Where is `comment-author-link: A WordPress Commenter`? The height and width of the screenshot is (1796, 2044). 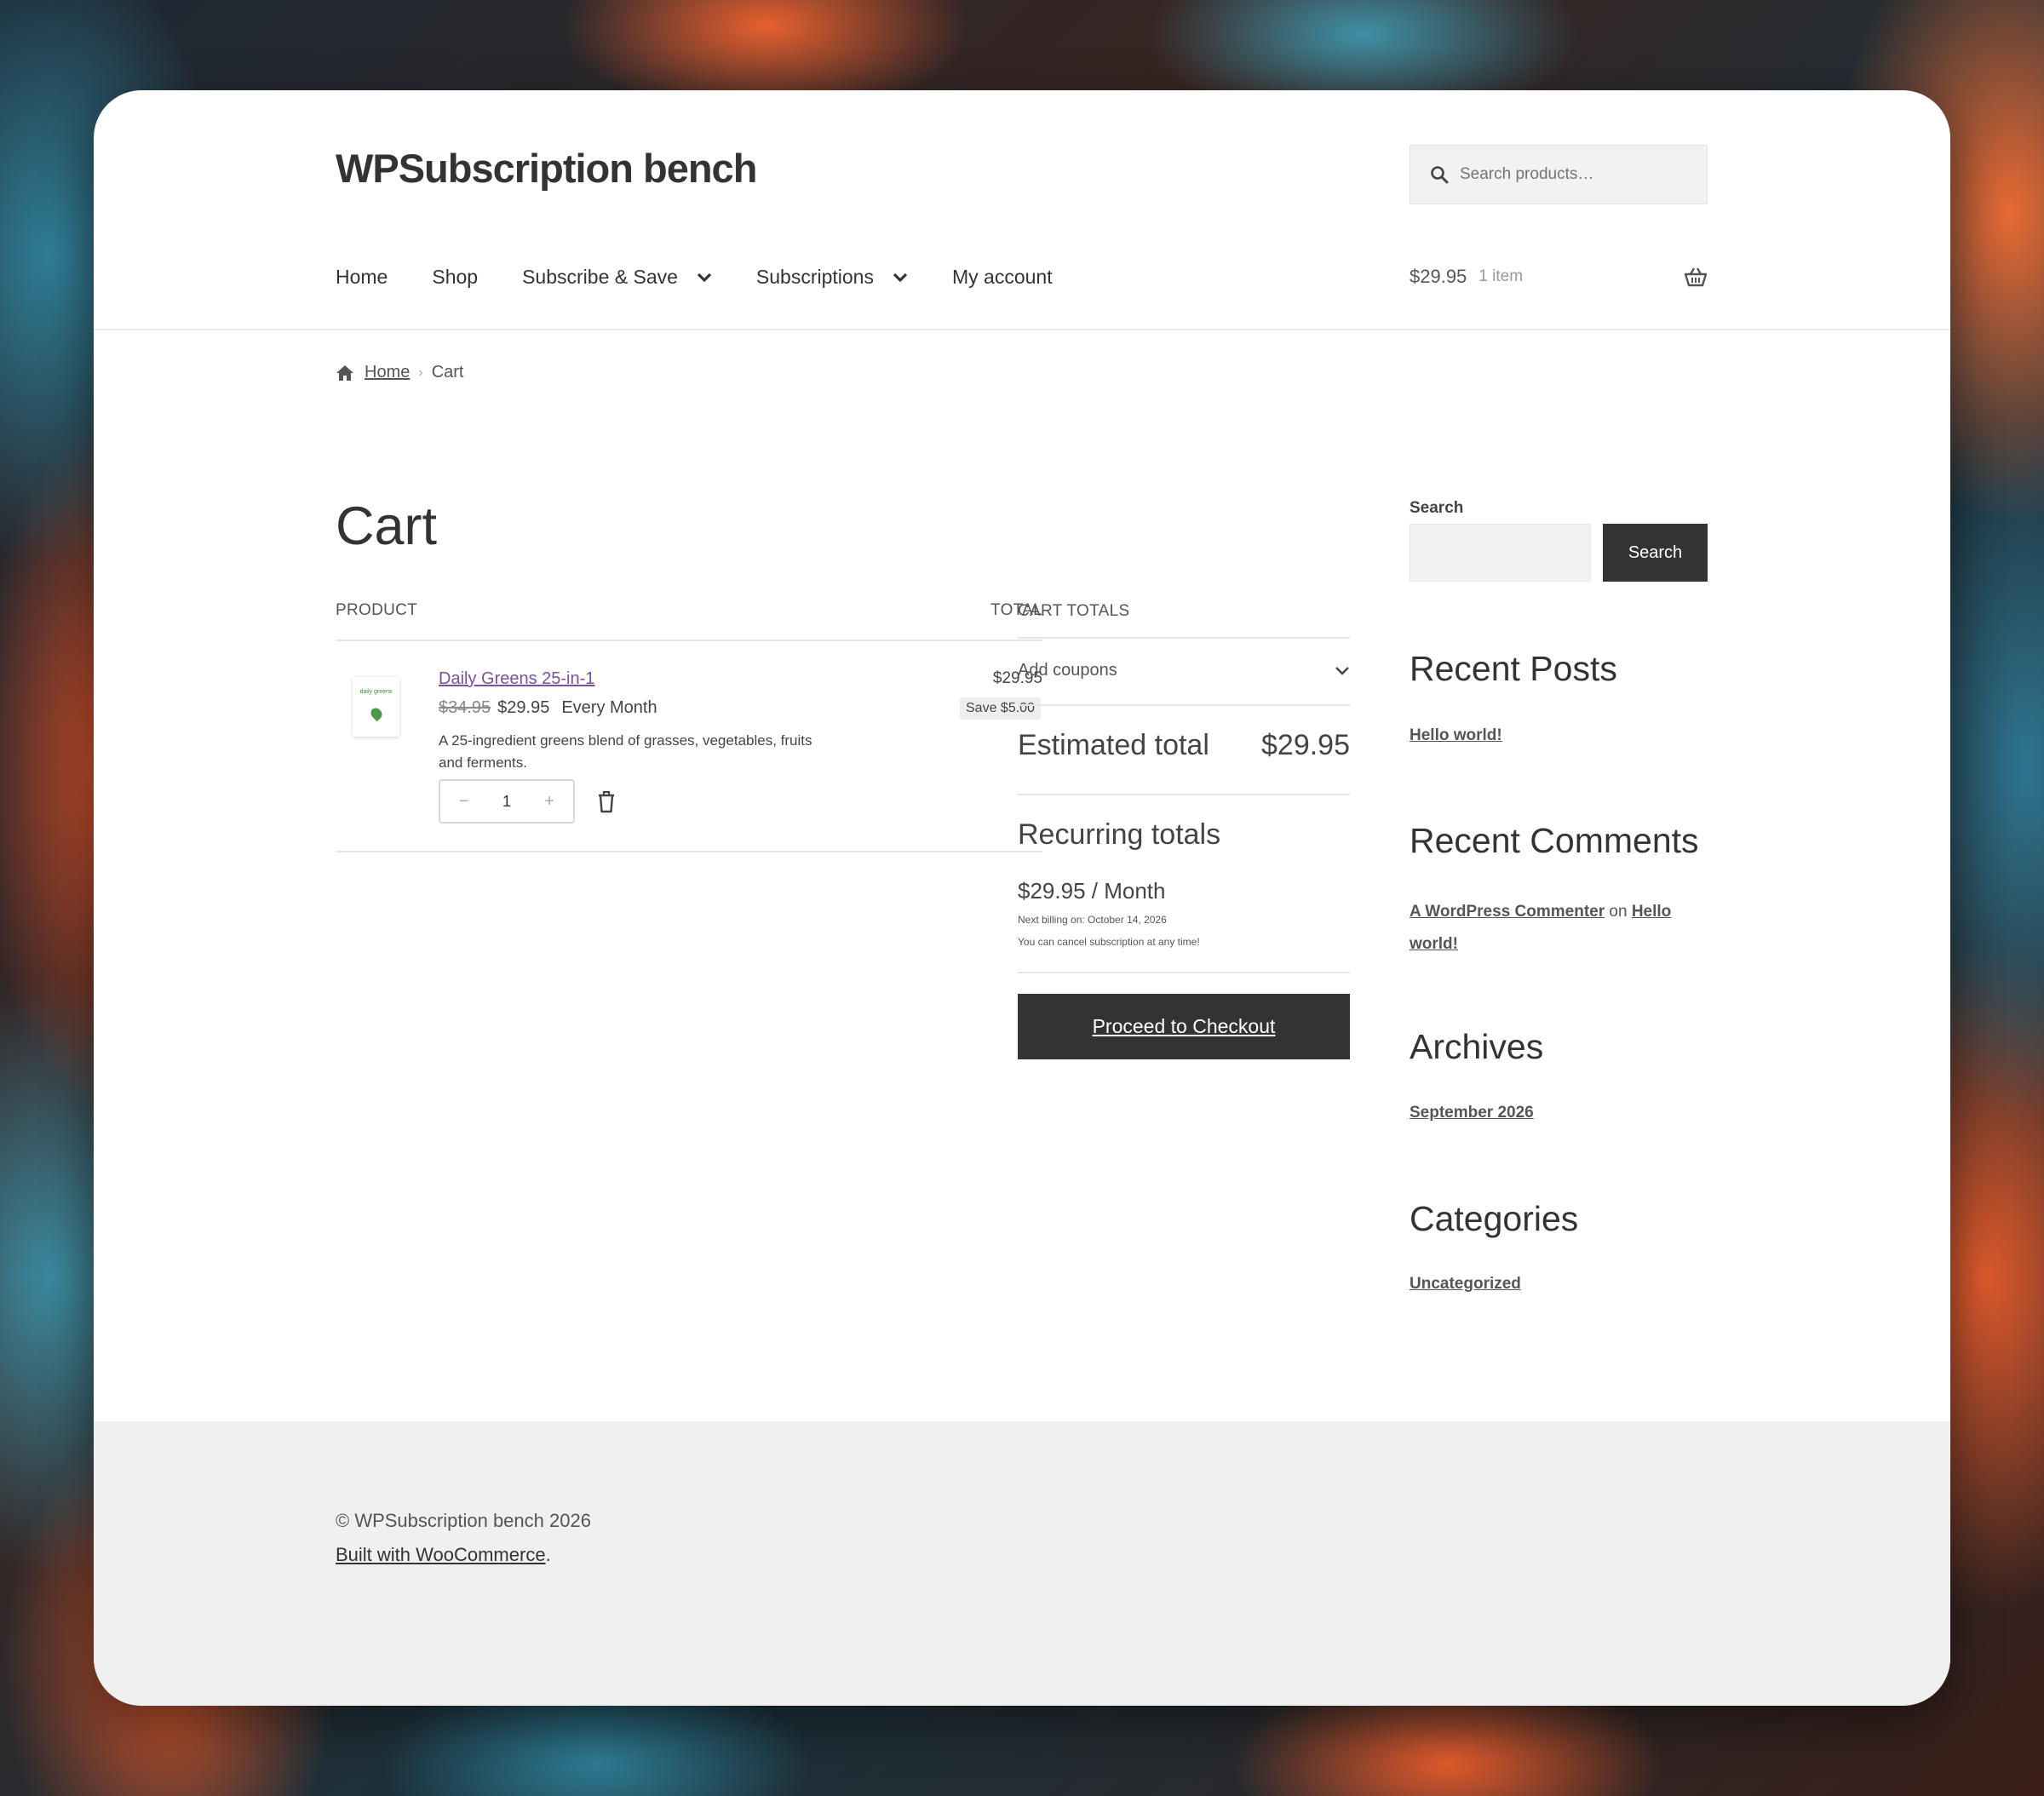
comment-author-link: A WordPress Commenter is located at coordinates (1507, 912).